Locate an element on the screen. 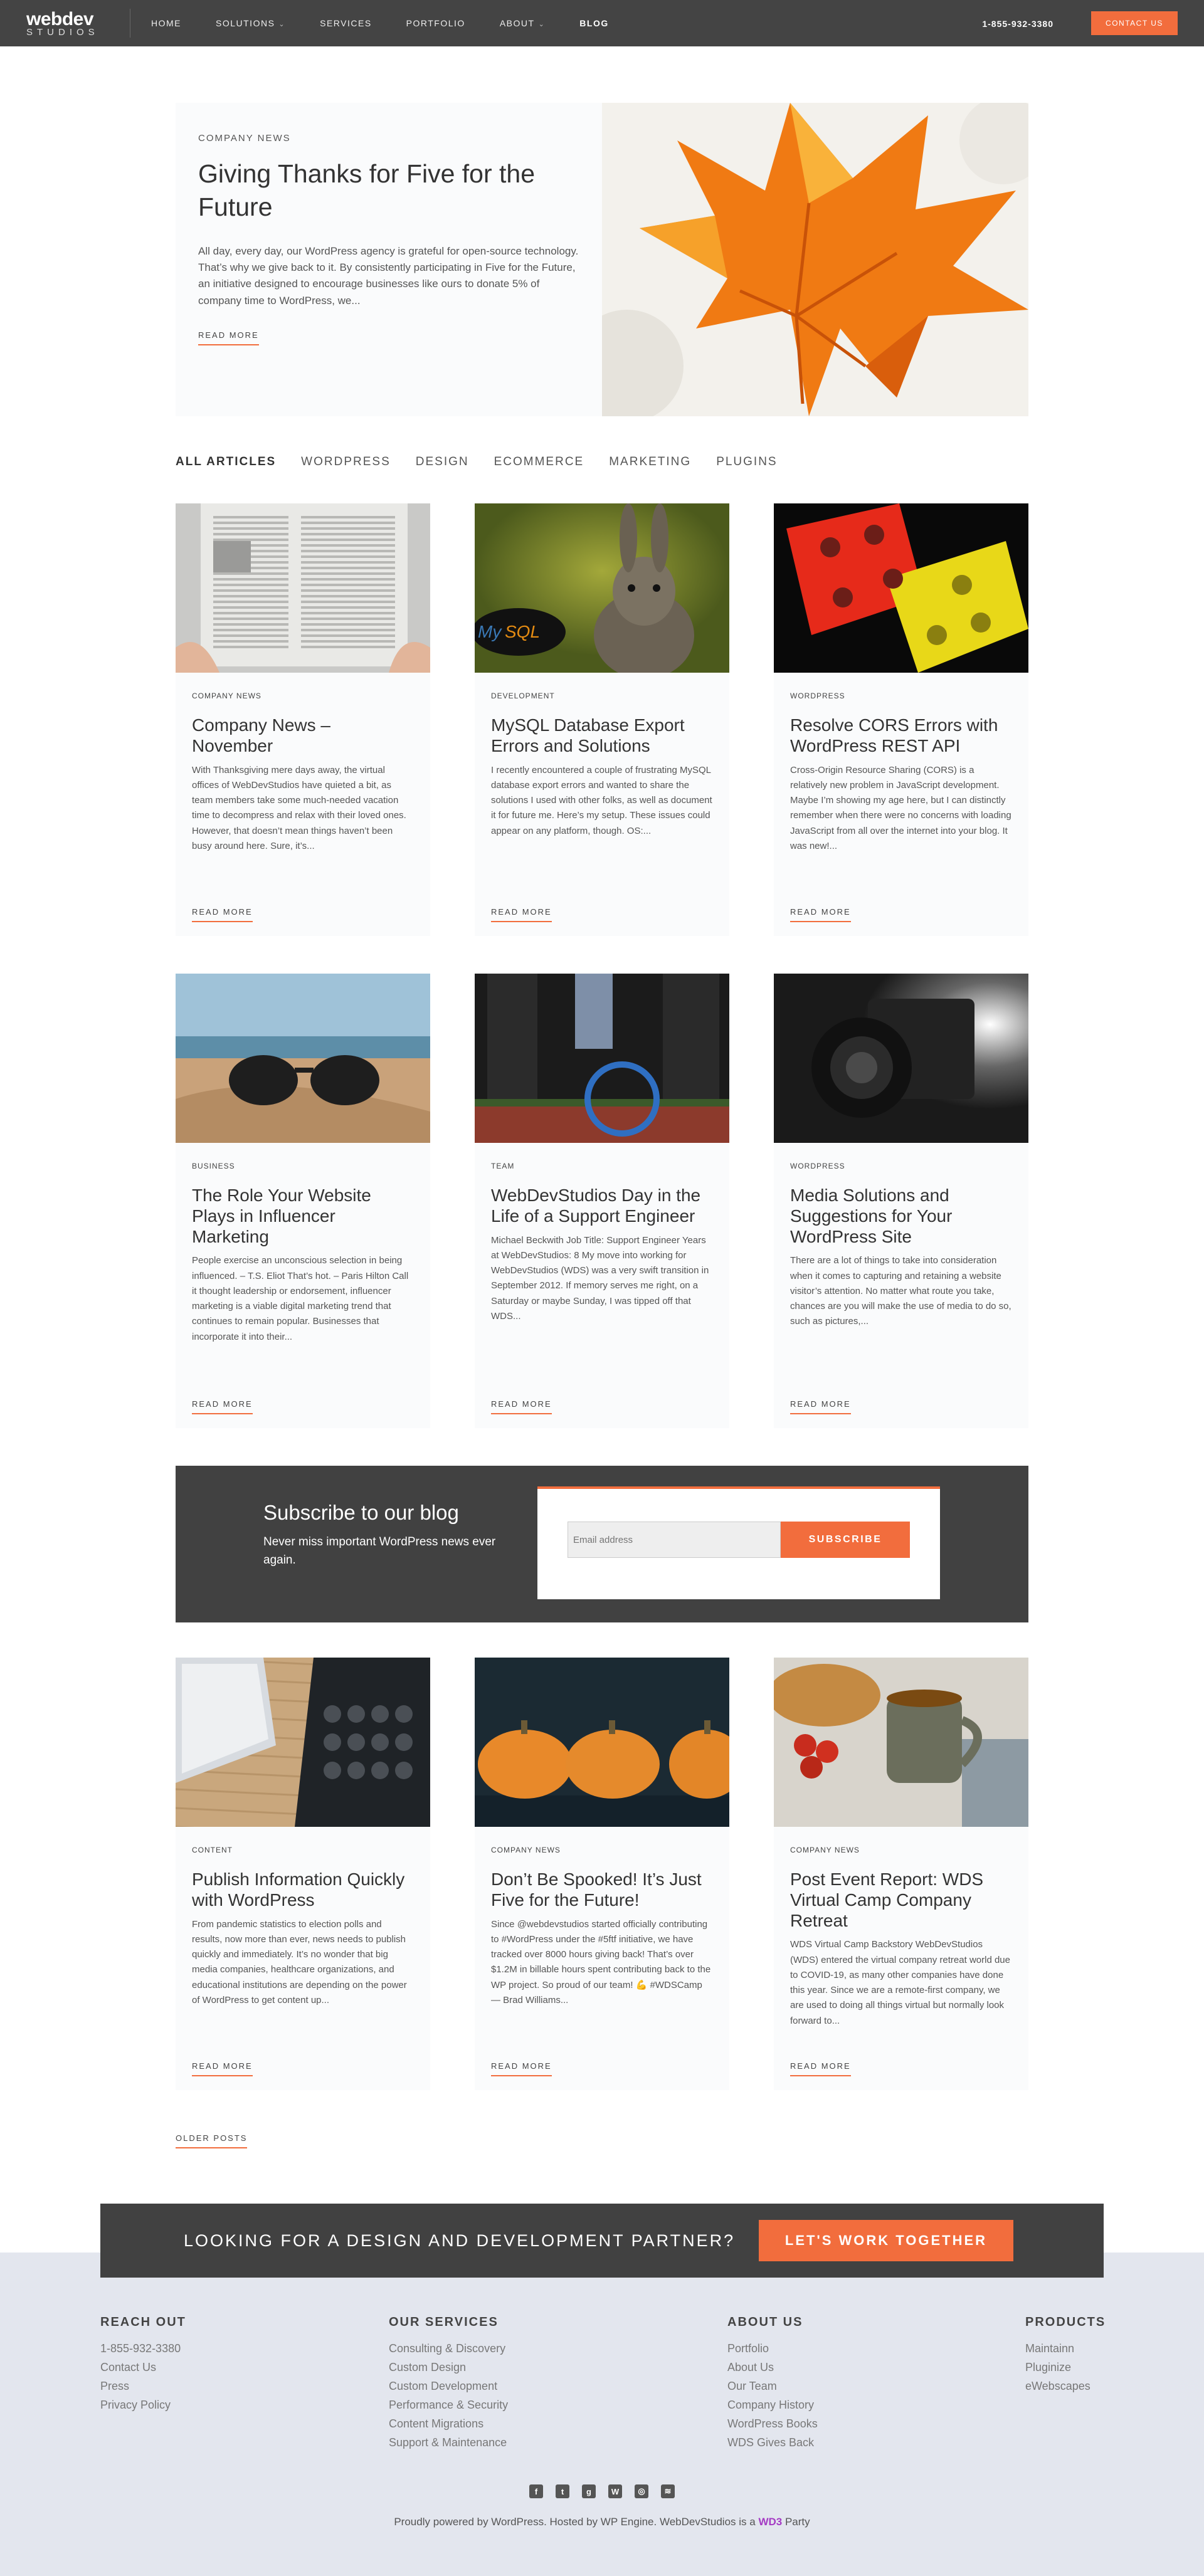 This screenshot has width=1204, height=2576. social-links: f t g W ◎ ≋ is located at coordinates (602, 2491).